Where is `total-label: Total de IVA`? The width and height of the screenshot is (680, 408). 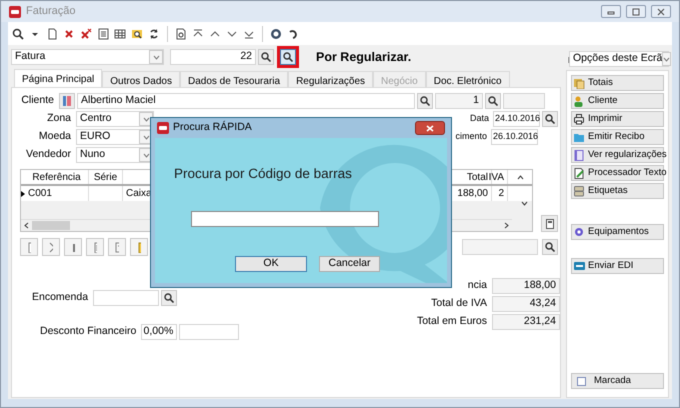 total-label: Total de IVA is located at coordinates (459, 304).